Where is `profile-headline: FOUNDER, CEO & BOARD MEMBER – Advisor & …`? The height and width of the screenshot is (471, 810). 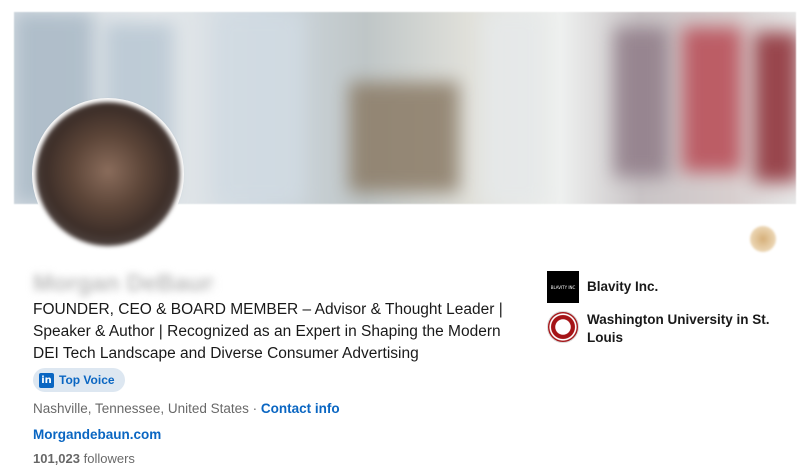 profile-headline: FOUNDER, CEO & BOARD MEMBER – Advisor & … is located at coordinates (268, 331).